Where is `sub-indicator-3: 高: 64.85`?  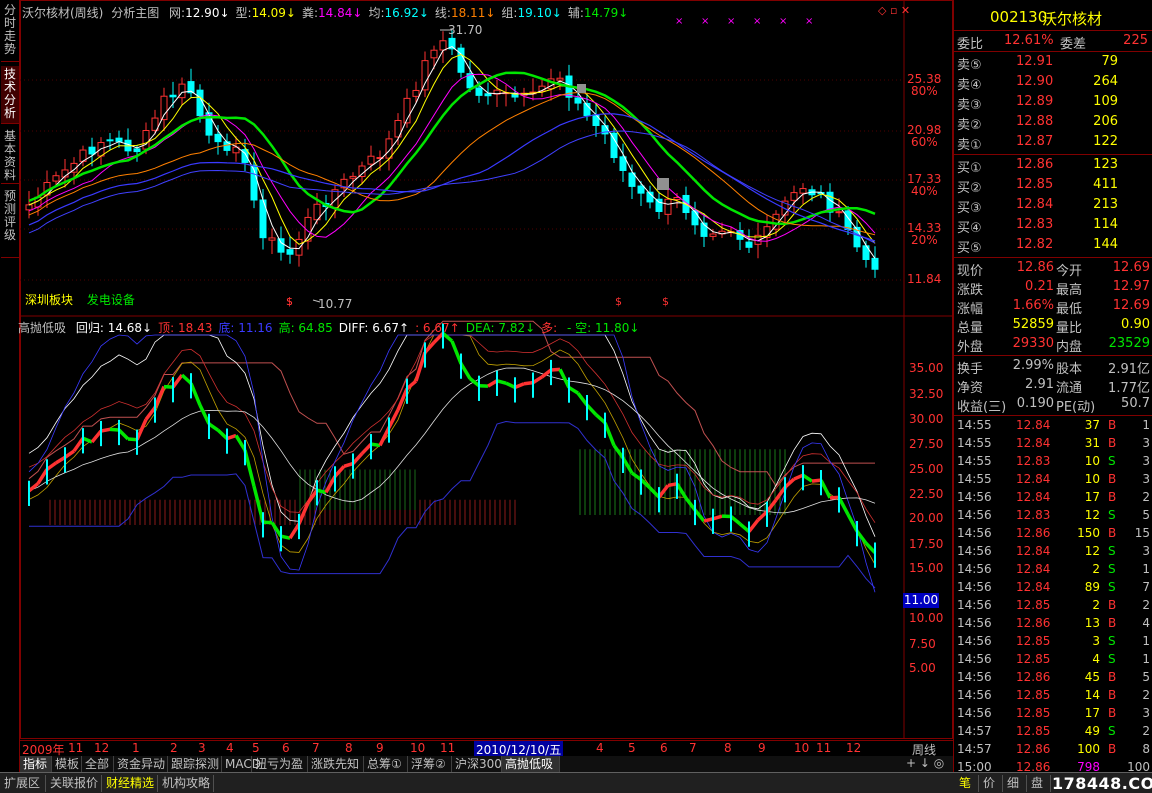
sub-indicator-3: 高: 64.85 is located at coordinates (305, 328).